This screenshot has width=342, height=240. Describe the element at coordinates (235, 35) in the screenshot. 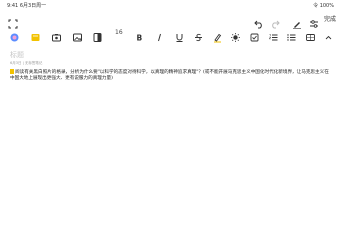

I see `text-color-icon` at that location.